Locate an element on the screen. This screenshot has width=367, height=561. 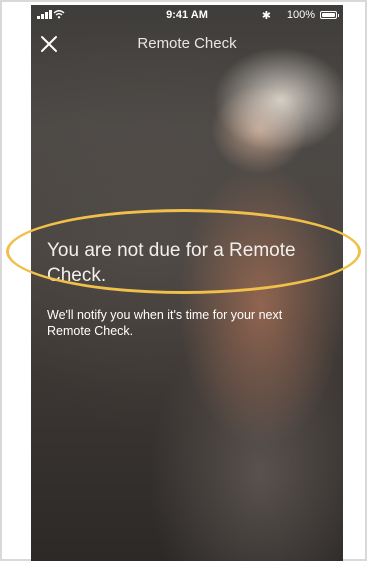
status-bar: 9:41 AM ✱ 100% is located at coordinates (187, 15).